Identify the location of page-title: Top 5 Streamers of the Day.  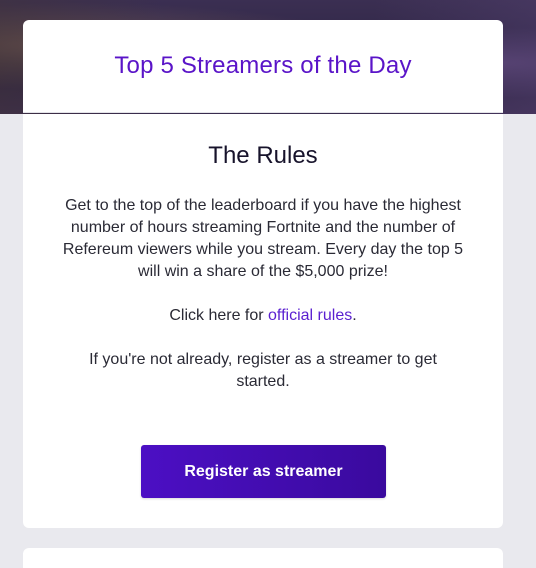
(263, 65).